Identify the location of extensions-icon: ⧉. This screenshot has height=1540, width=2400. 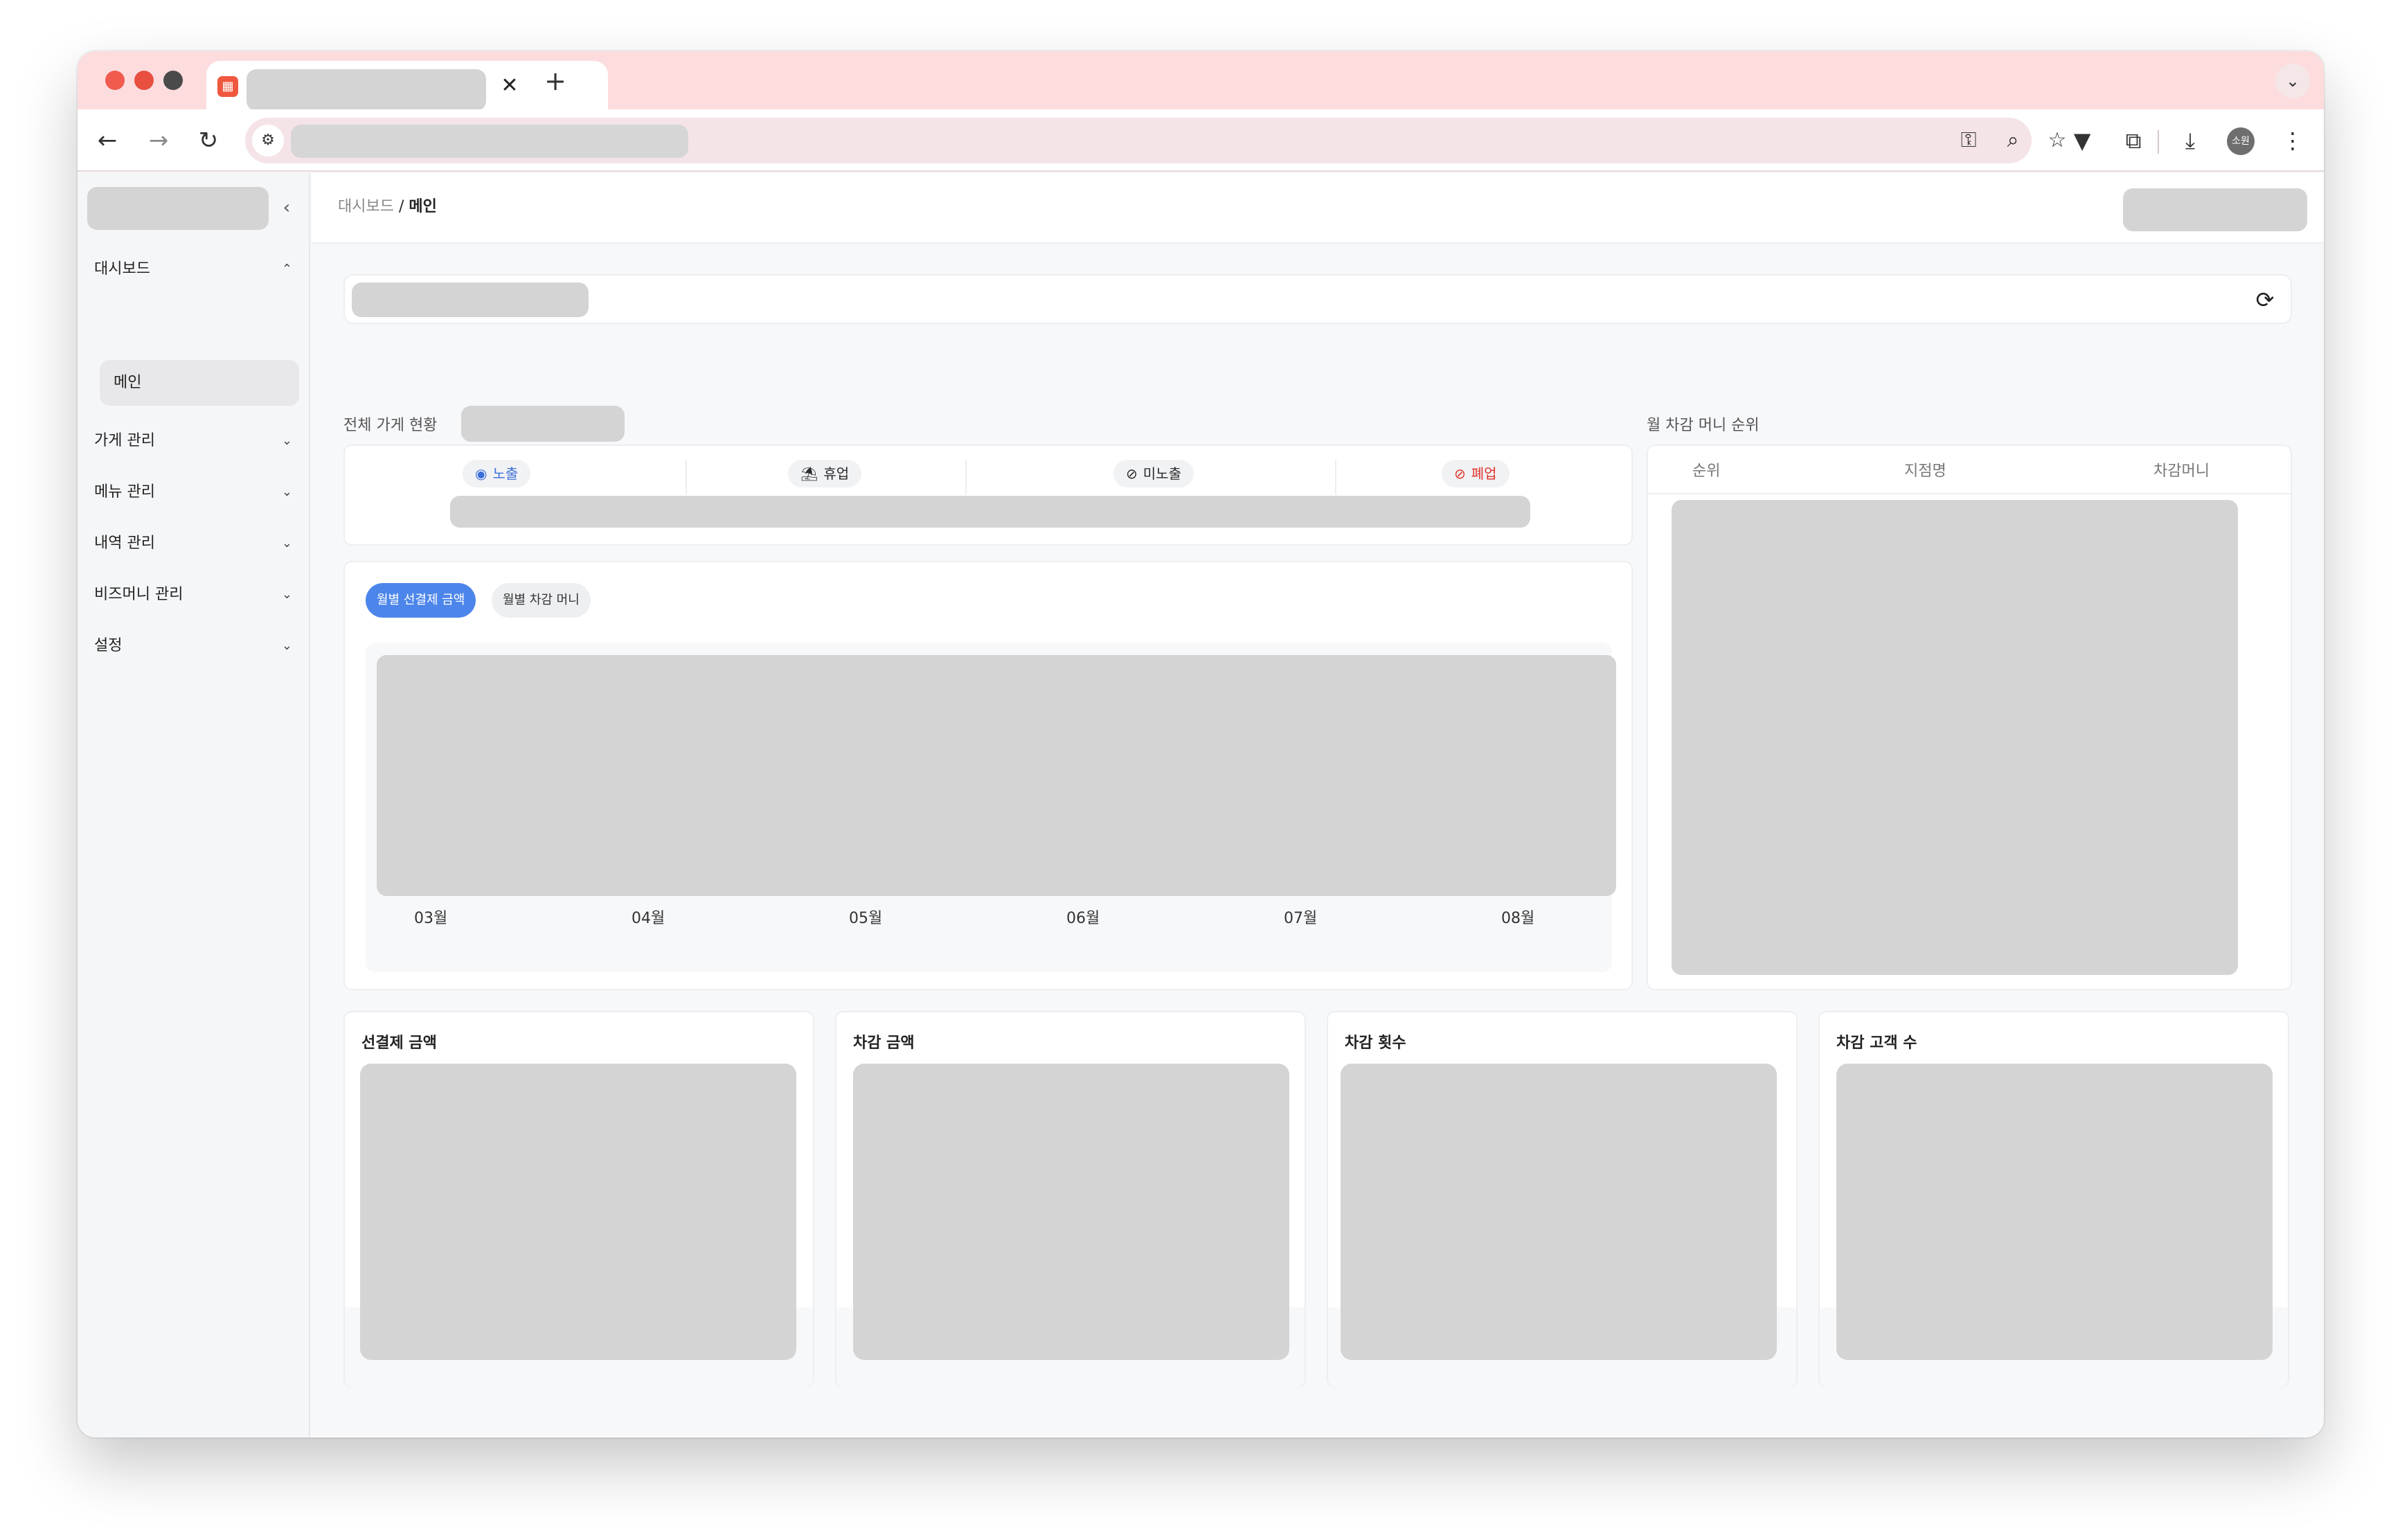
(2133, 140).